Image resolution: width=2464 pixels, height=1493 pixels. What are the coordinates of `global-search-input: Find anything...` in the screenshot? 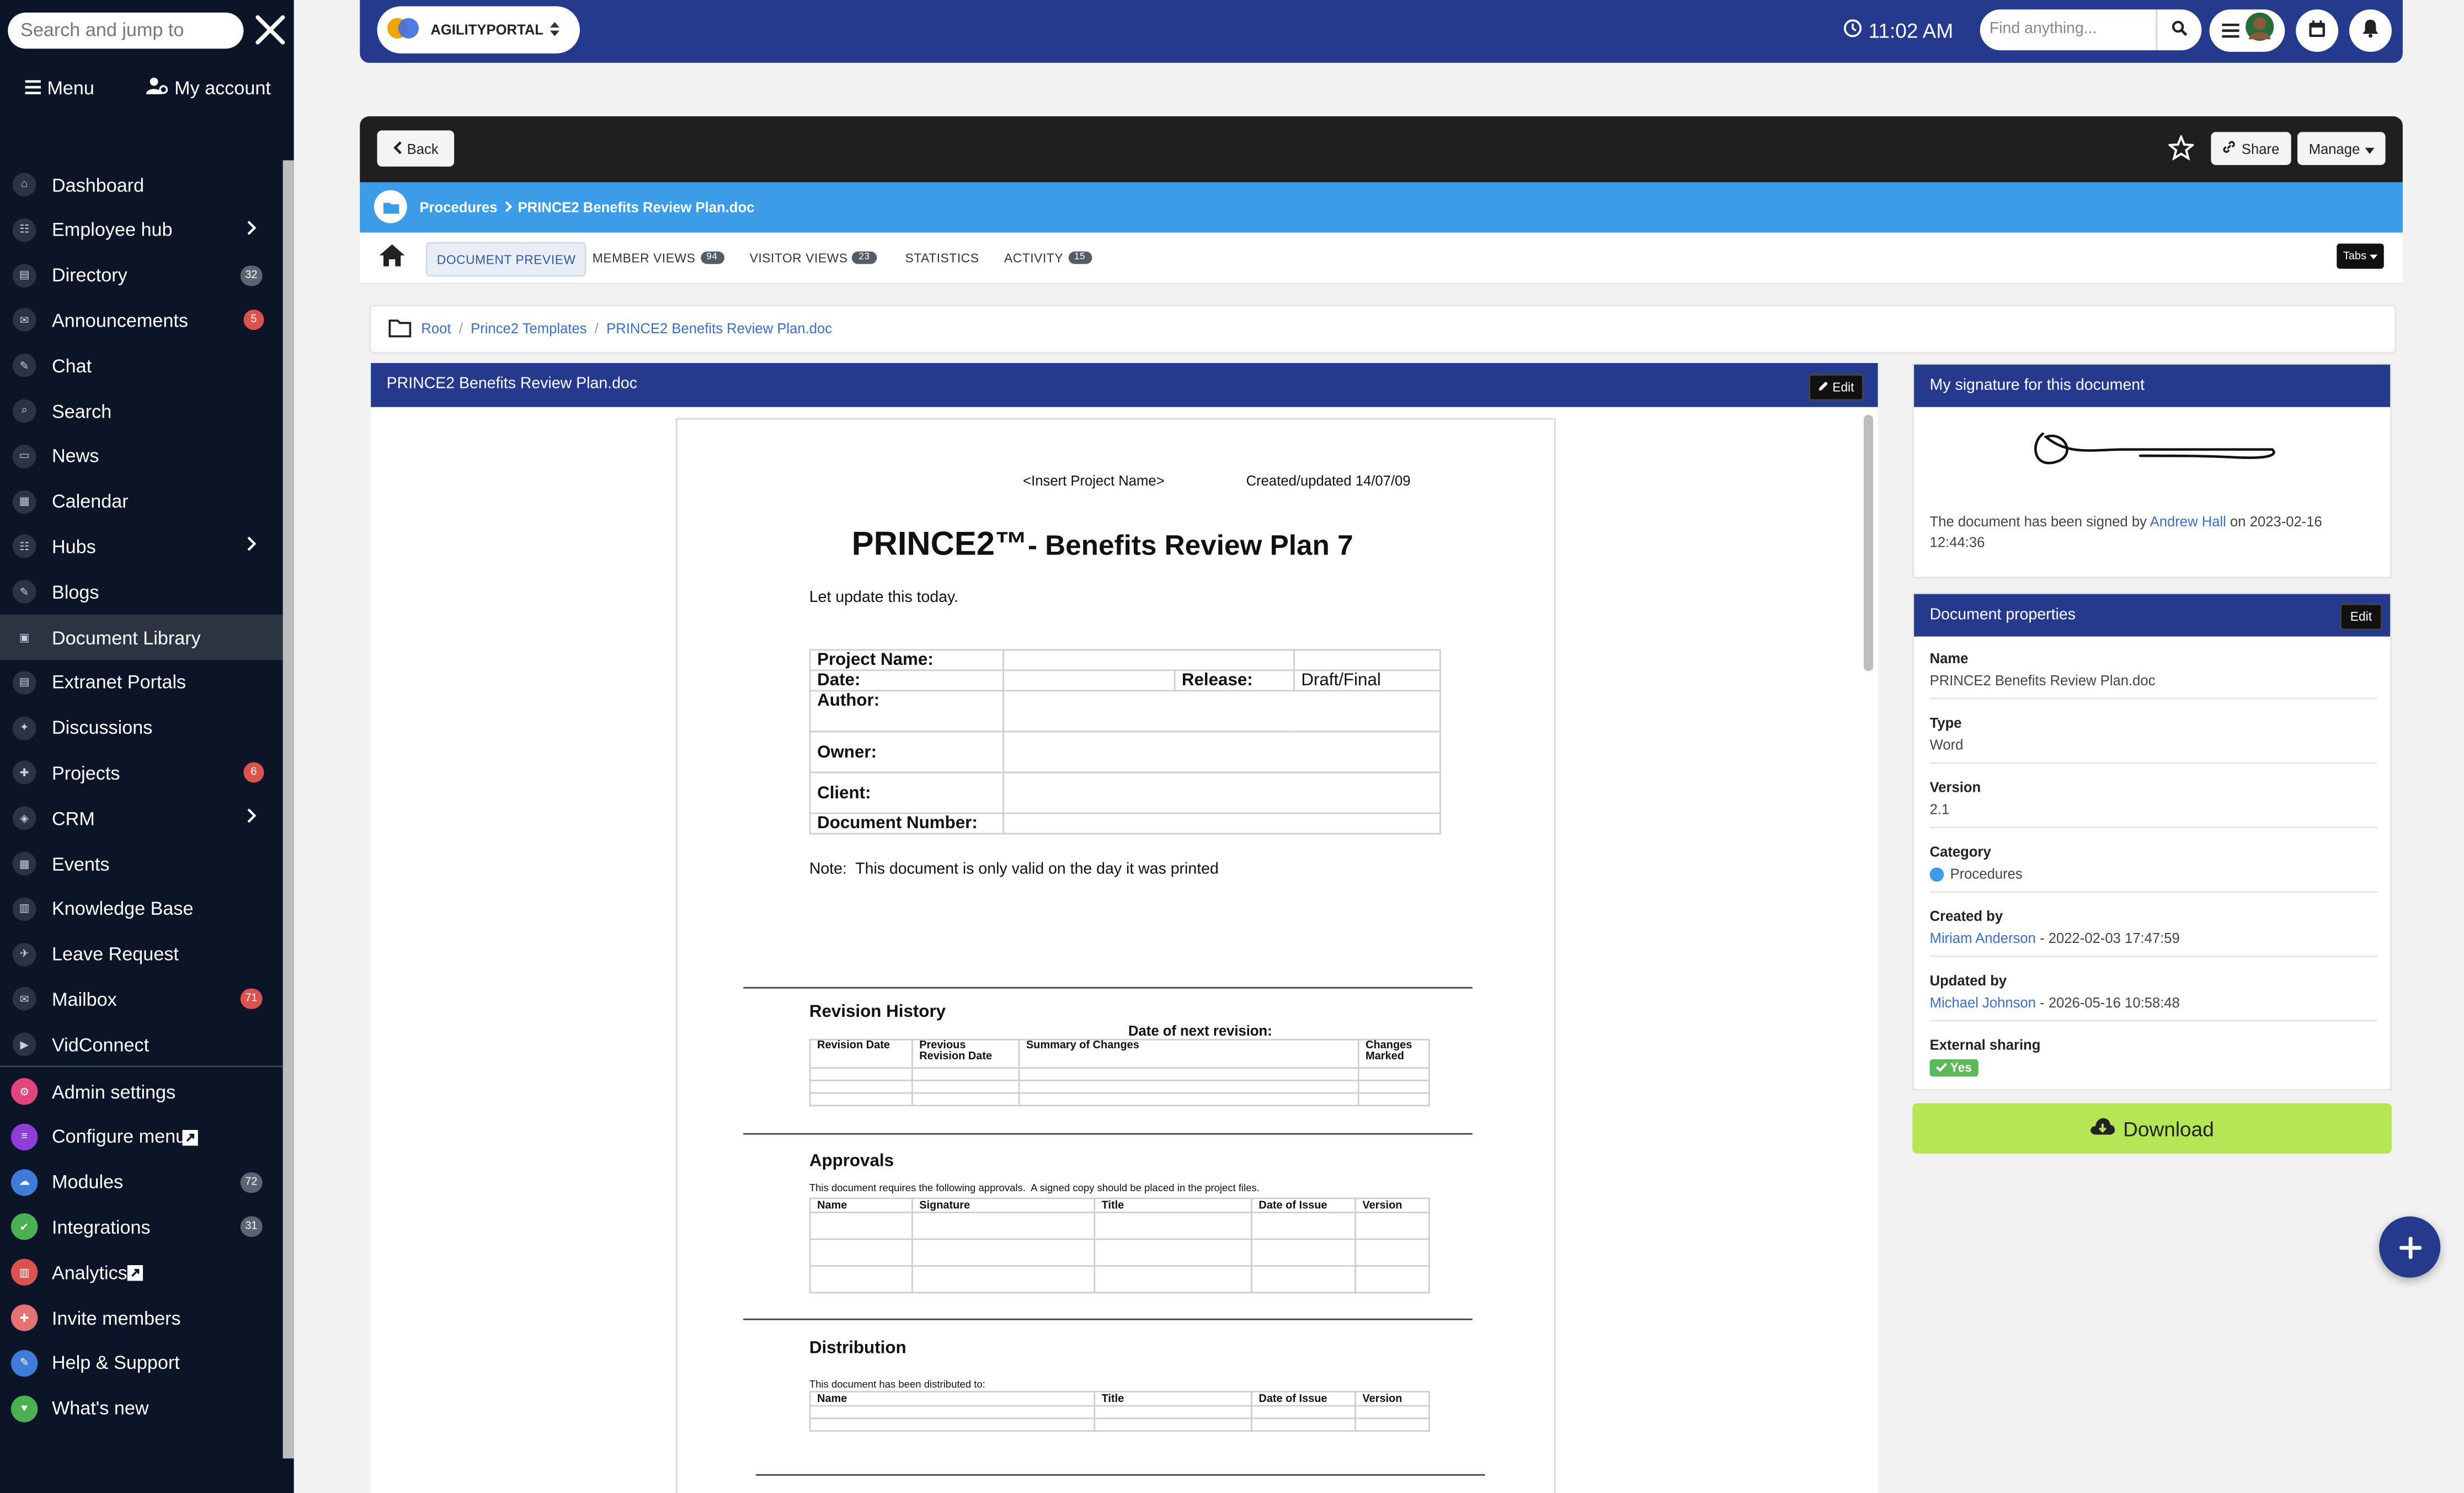 It's located at (2068, 30).